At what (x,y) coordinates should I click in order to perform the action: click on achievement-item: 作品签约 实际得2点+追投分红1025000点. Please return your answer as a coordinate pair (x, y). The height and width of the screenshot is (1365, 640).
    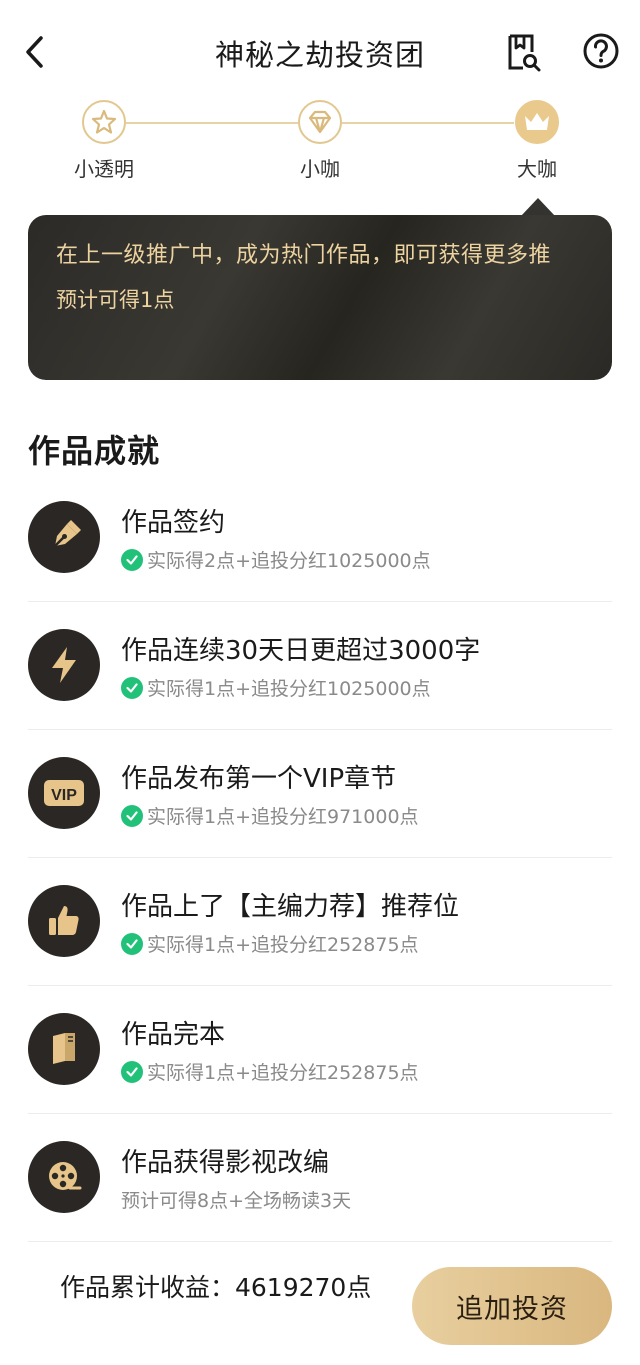
    Looking at the image, I should click on (320, 538).